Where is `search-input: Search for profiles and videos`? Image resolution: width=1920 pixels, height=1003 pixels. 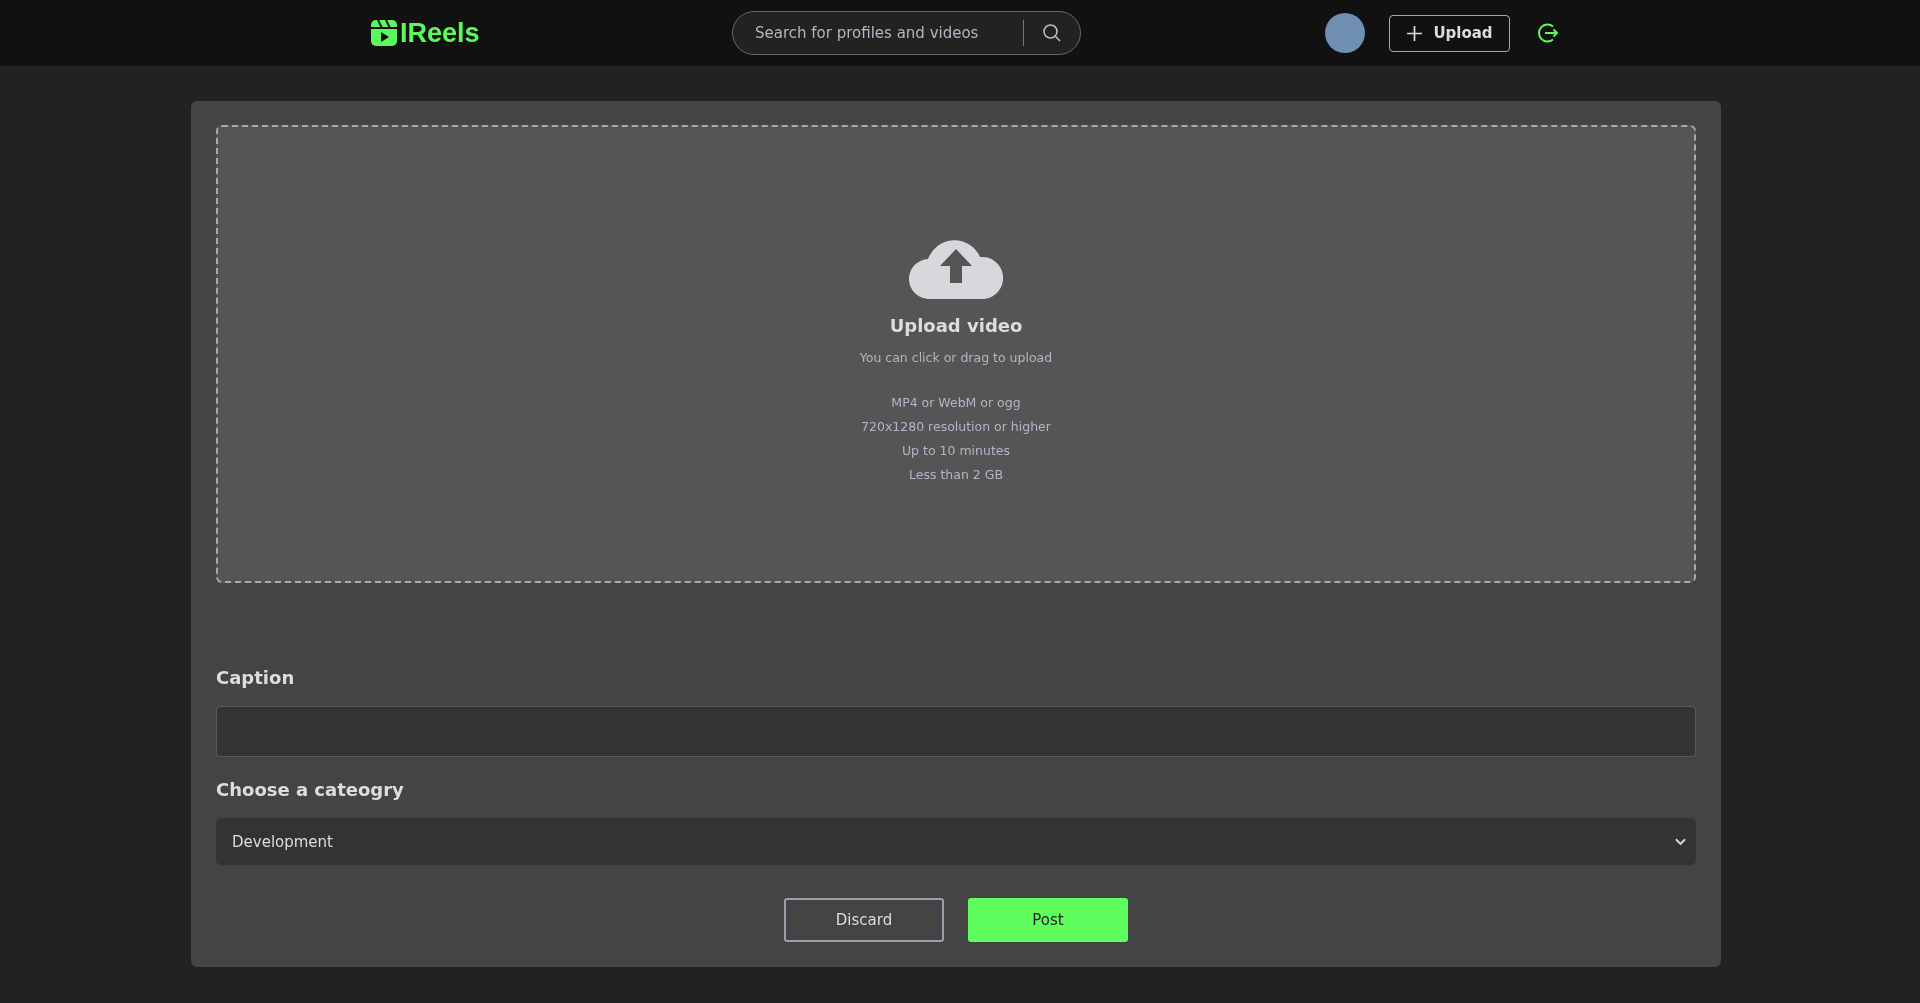
search-input: Search for profiles and videos is located at coordinates (884, 33).